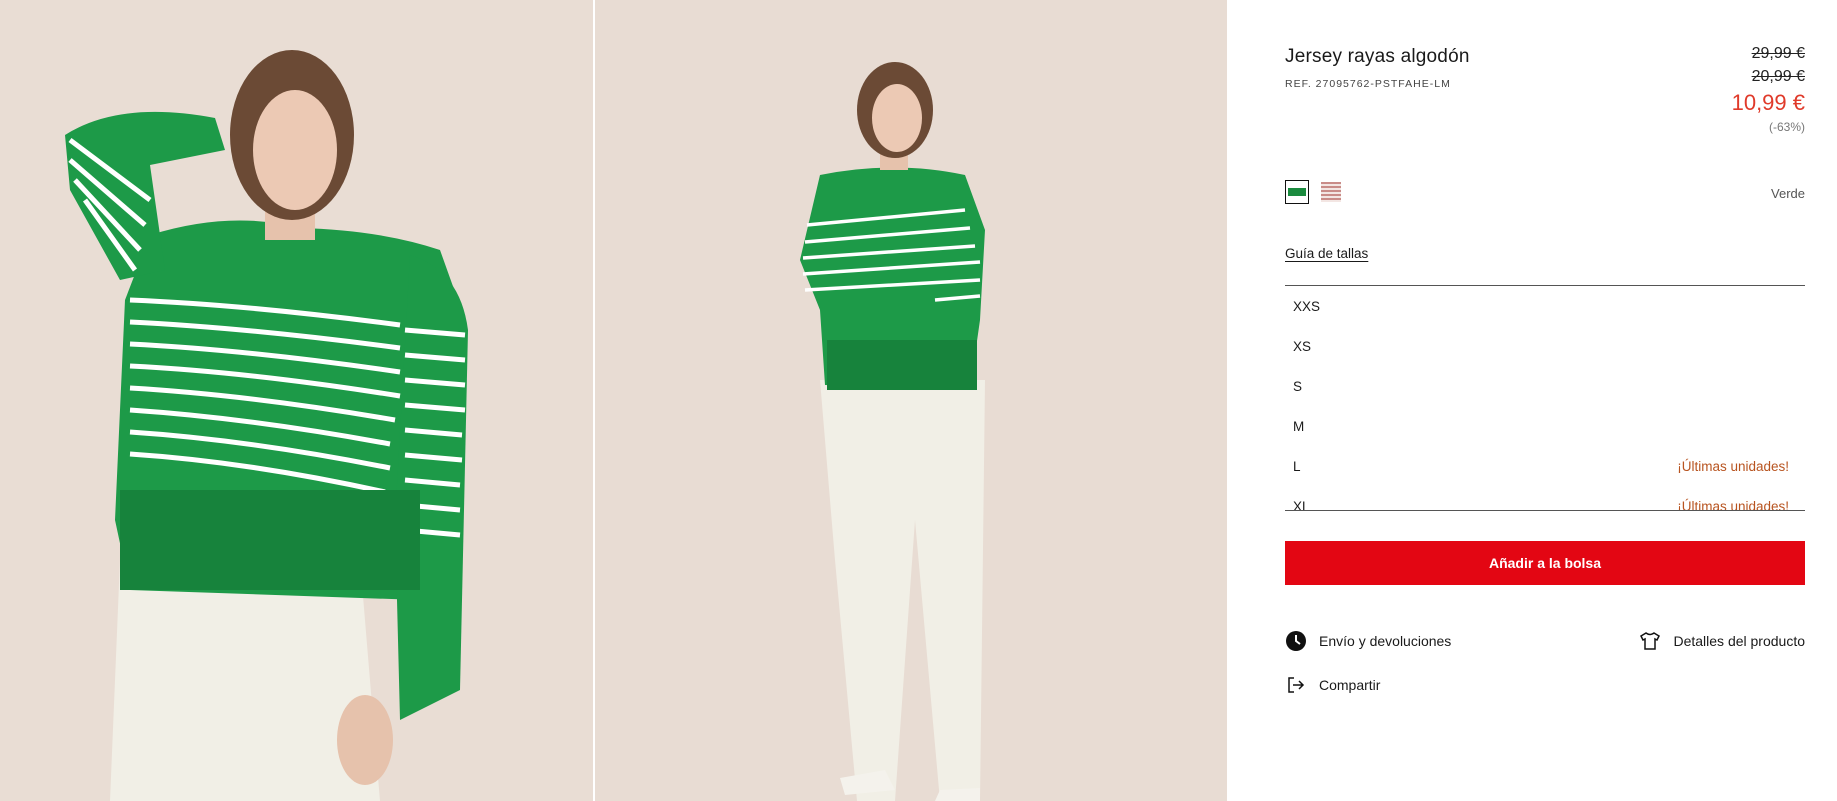  I want to click on size-option-s: S, so click(1545, 386).